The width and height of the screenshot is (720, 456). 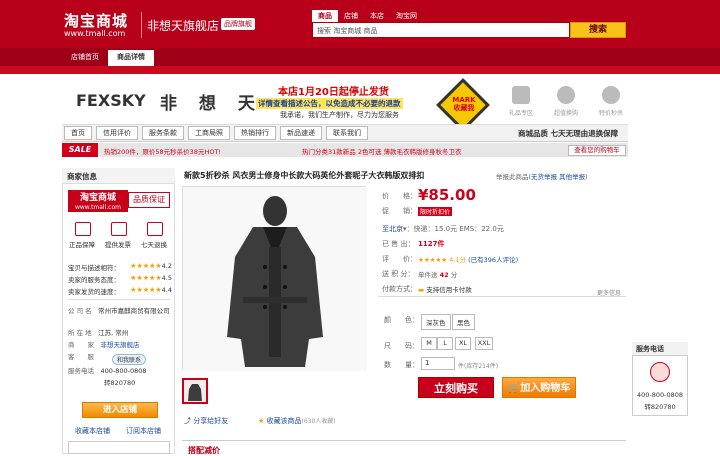 What do you see at coordinates (83, 229) in the screenshot?
I see `shield-icon` at bounding box center [83, 229].